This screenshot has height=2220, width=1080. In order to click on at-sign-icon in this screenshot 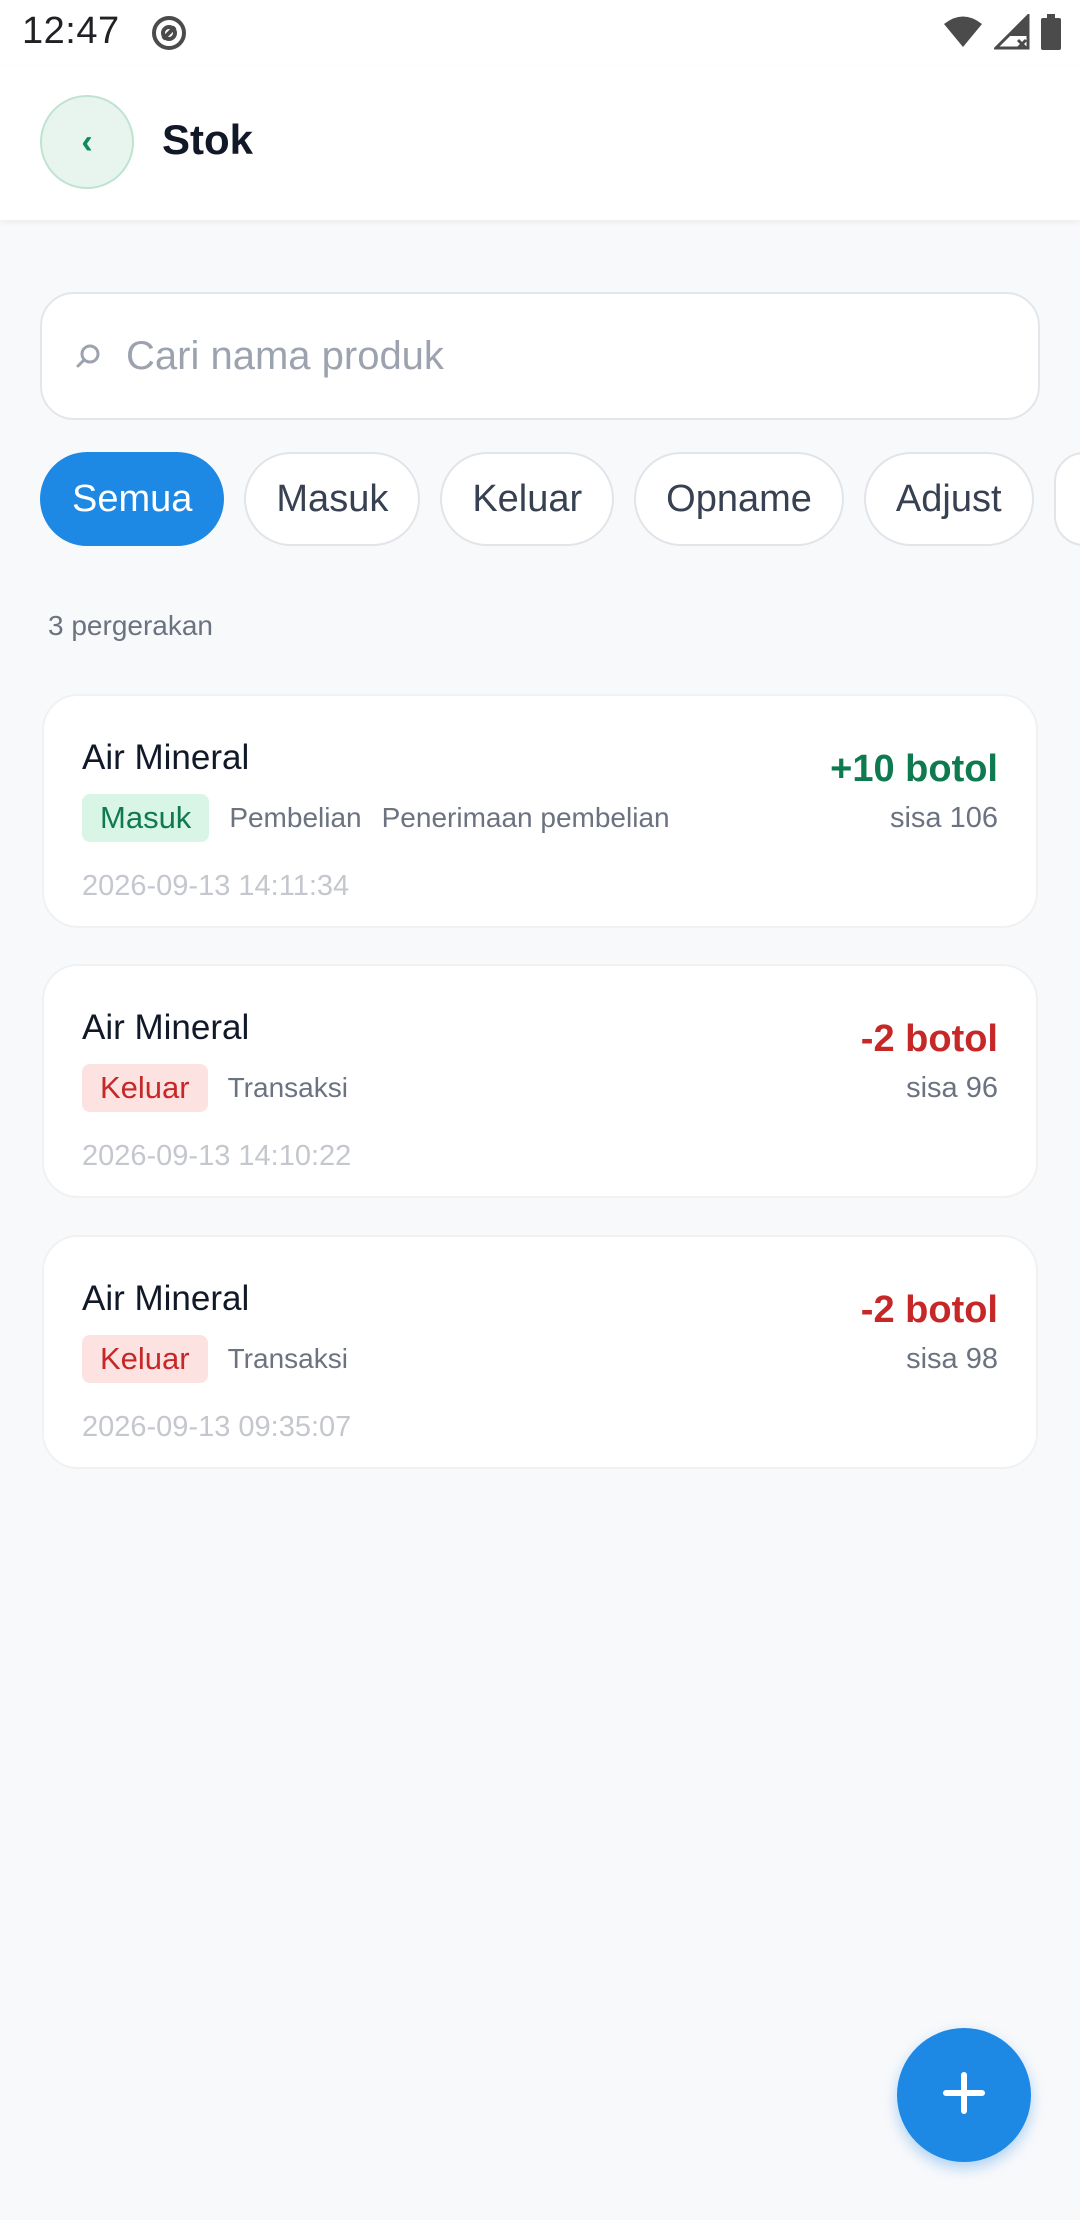, I will do `click(169, 33)`.